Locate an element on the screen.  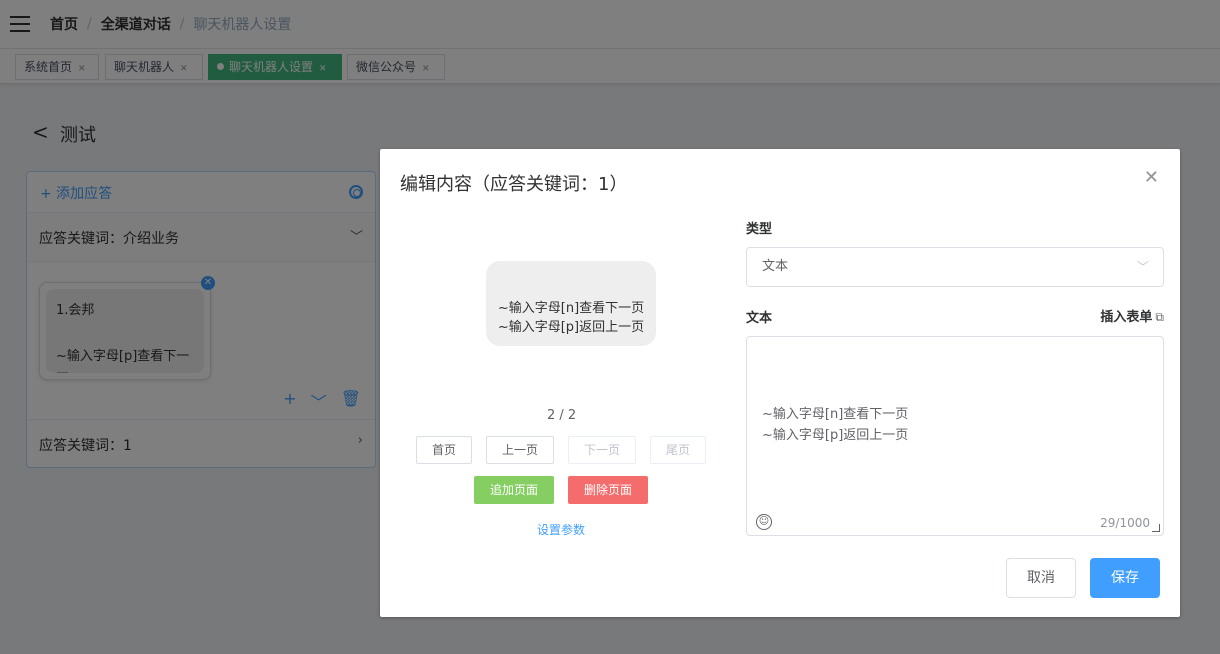
add-page-button: 追加页面 is located at coordinates (514, 490).